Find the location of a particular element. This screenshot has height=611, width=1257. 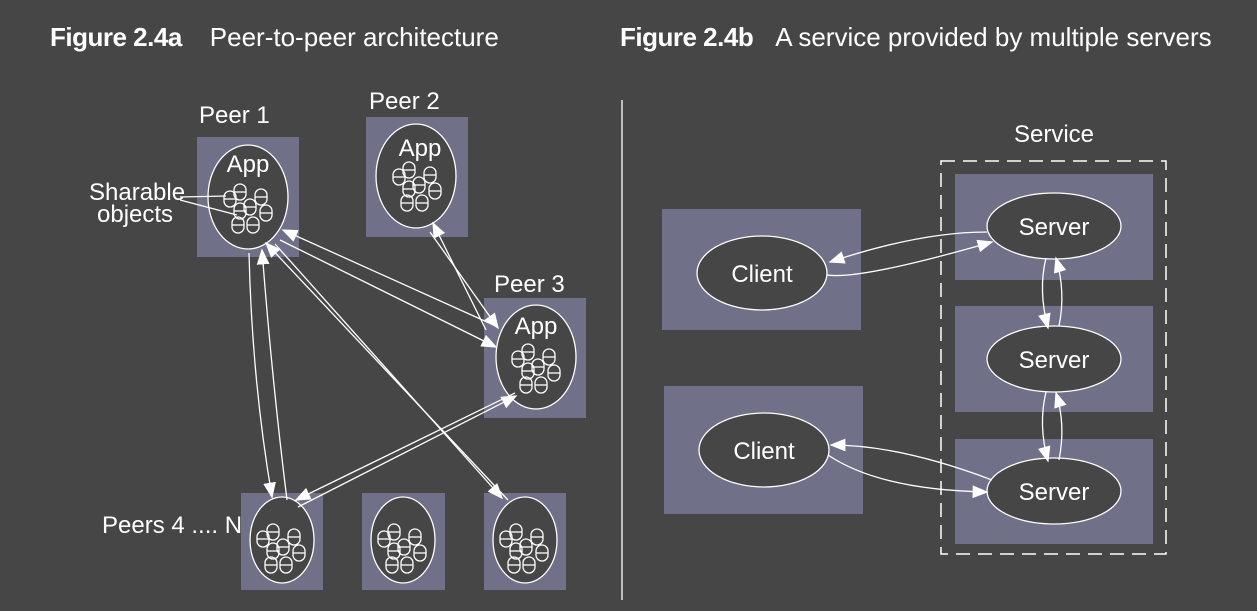

server-1: Server is located at coordinates (1054, 227).